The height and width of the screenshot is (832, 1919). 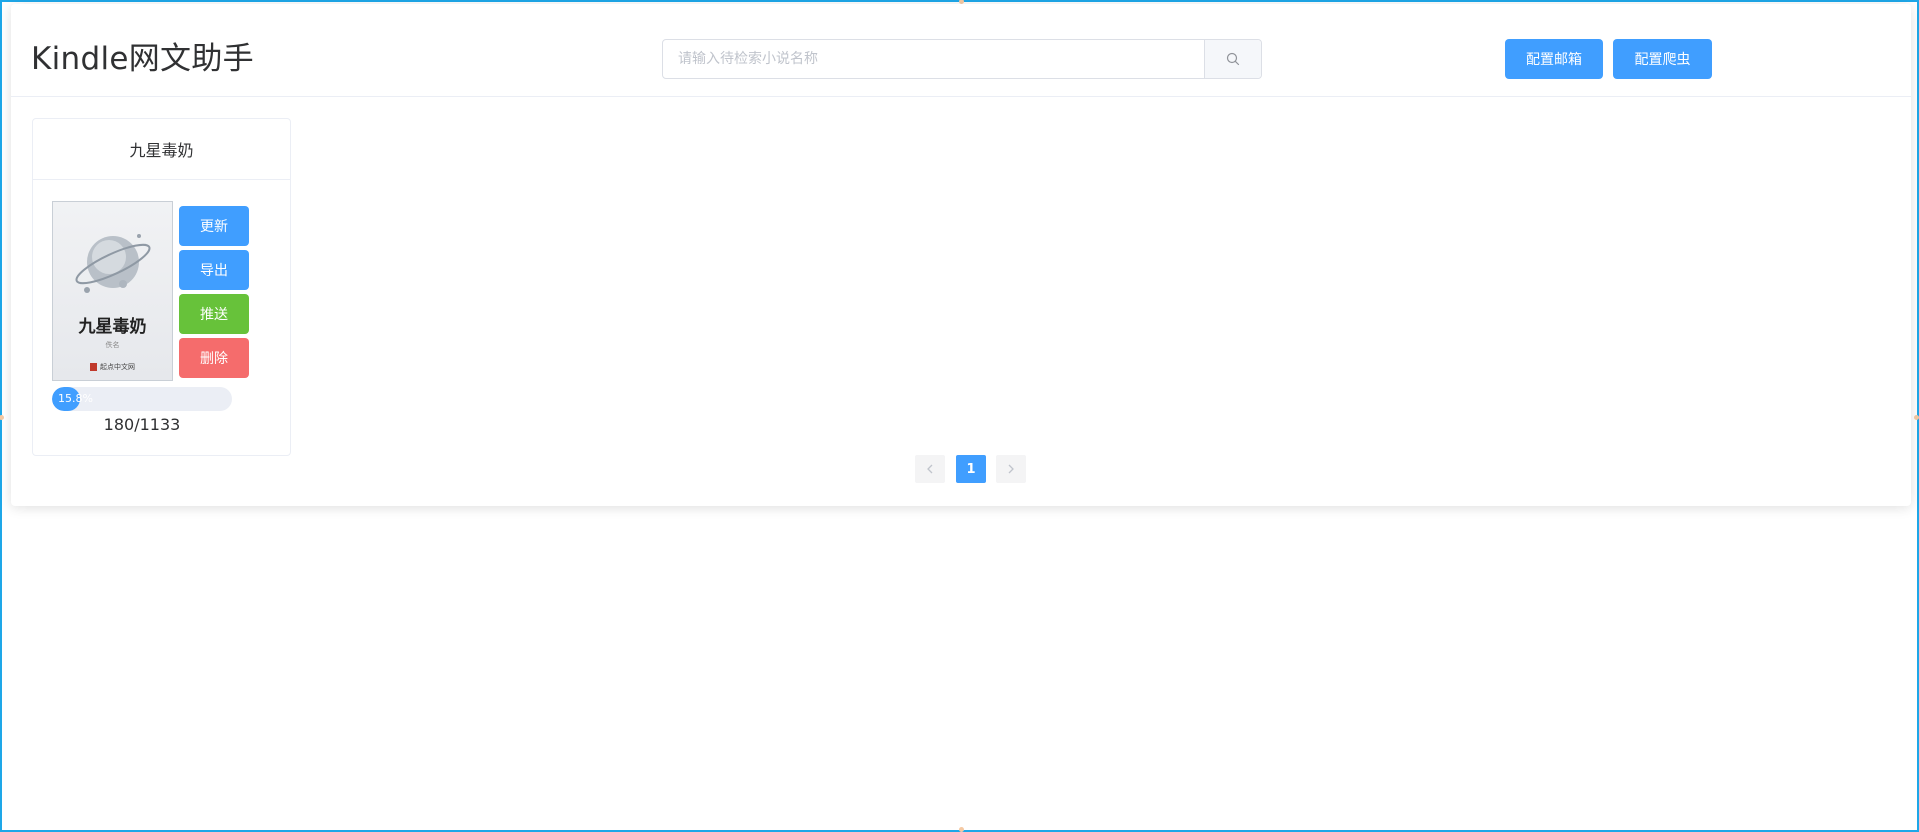 What do you see at coordinates (112, 345) in the screenshot?
I see `cover-author: 佚名` at bounding box center [112, 345].